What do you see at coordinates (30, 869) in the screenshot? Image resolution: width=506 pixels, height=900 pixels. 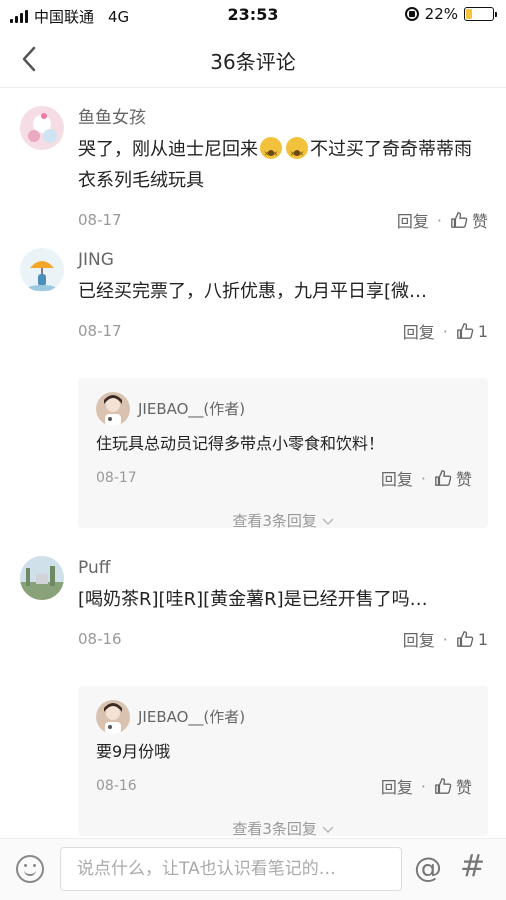 I see `emoji-button` at bounding box center [30, 869].